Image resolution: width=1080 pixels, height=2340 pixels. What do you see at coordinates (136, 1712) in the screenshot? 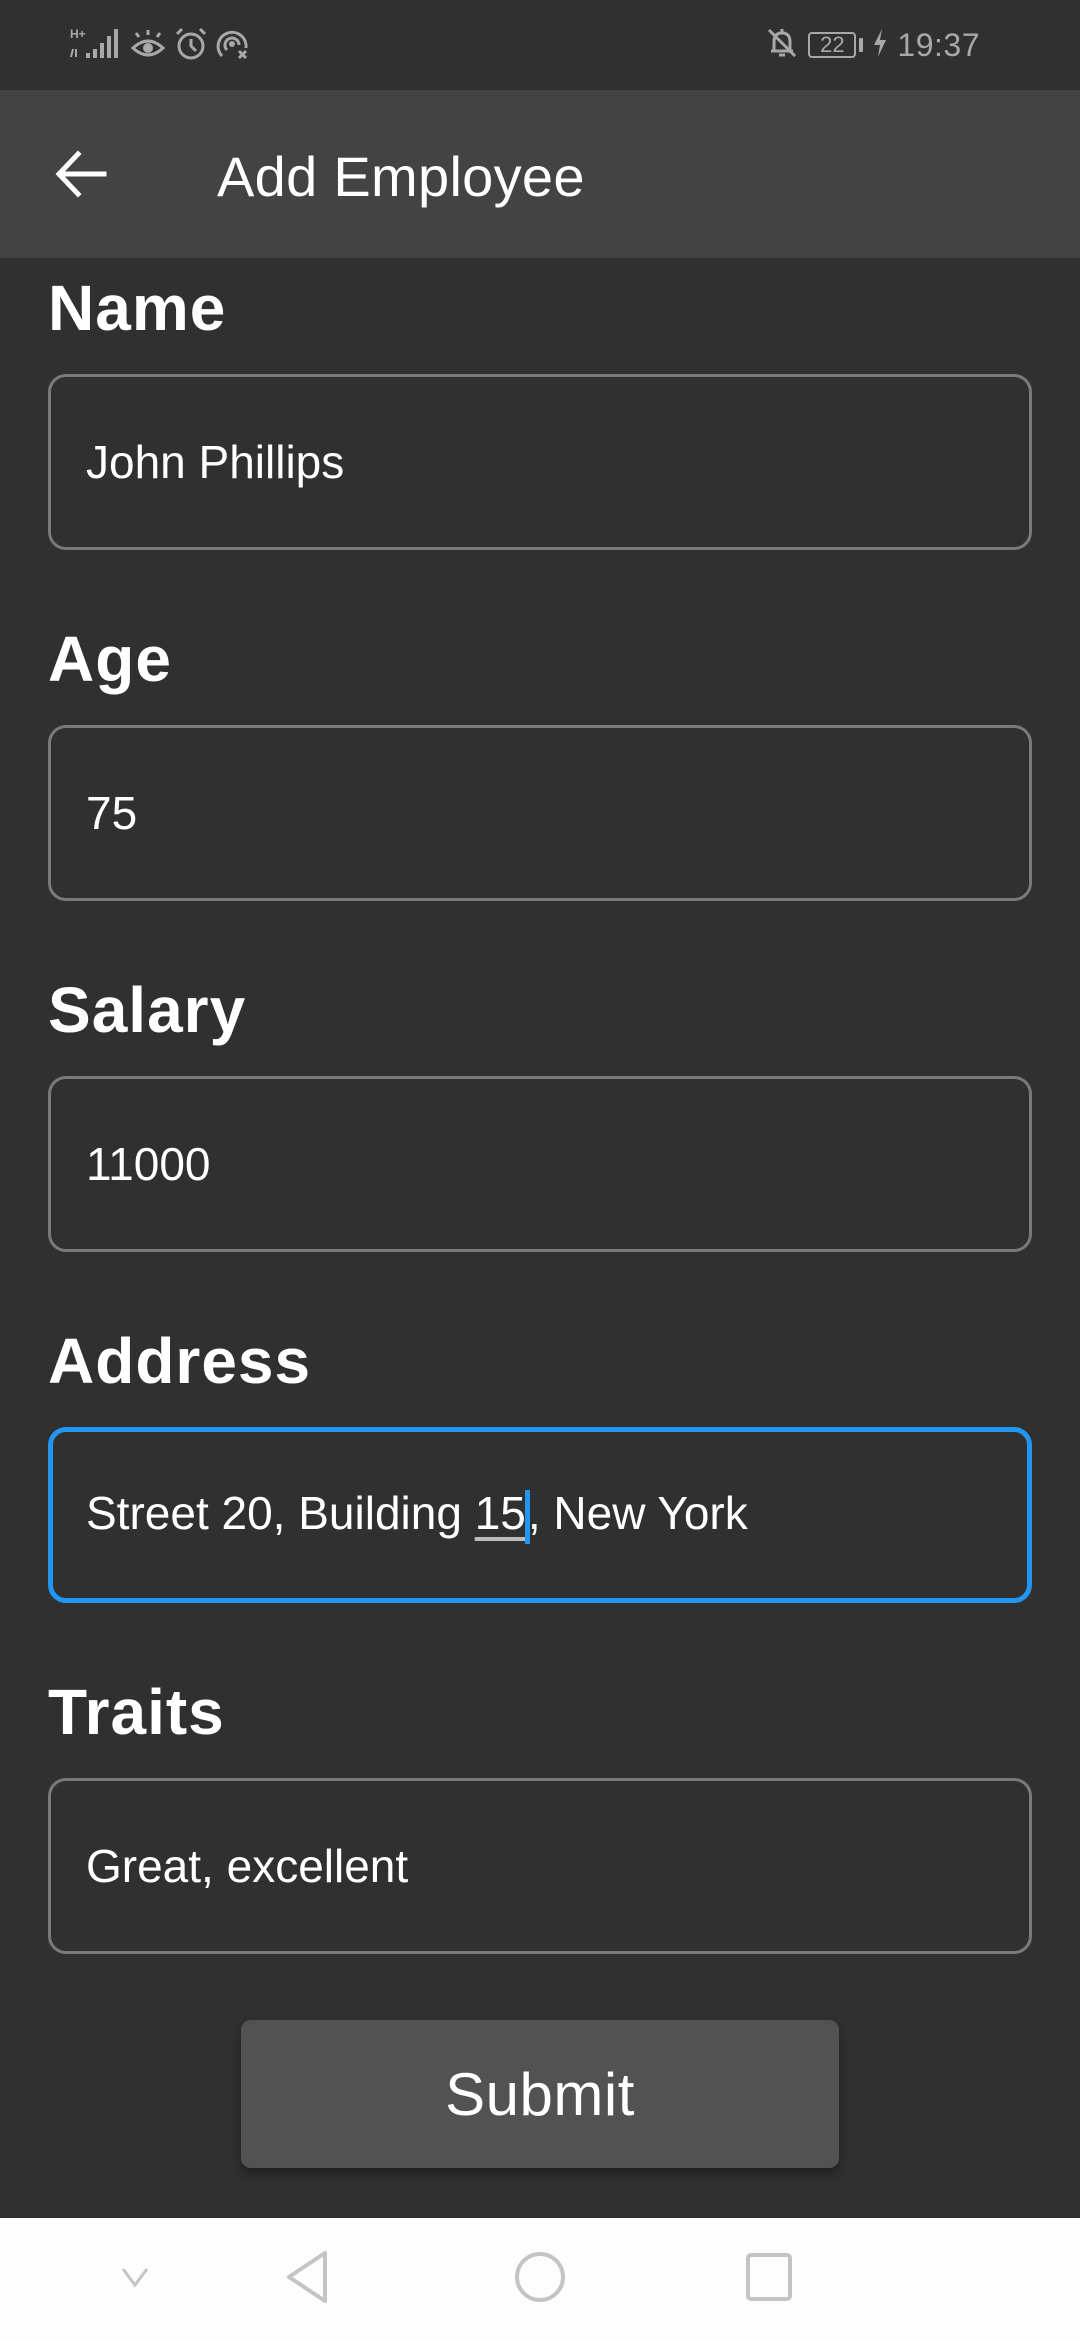
I see `traits-label: Traits` at bounding box center [136, 1712].